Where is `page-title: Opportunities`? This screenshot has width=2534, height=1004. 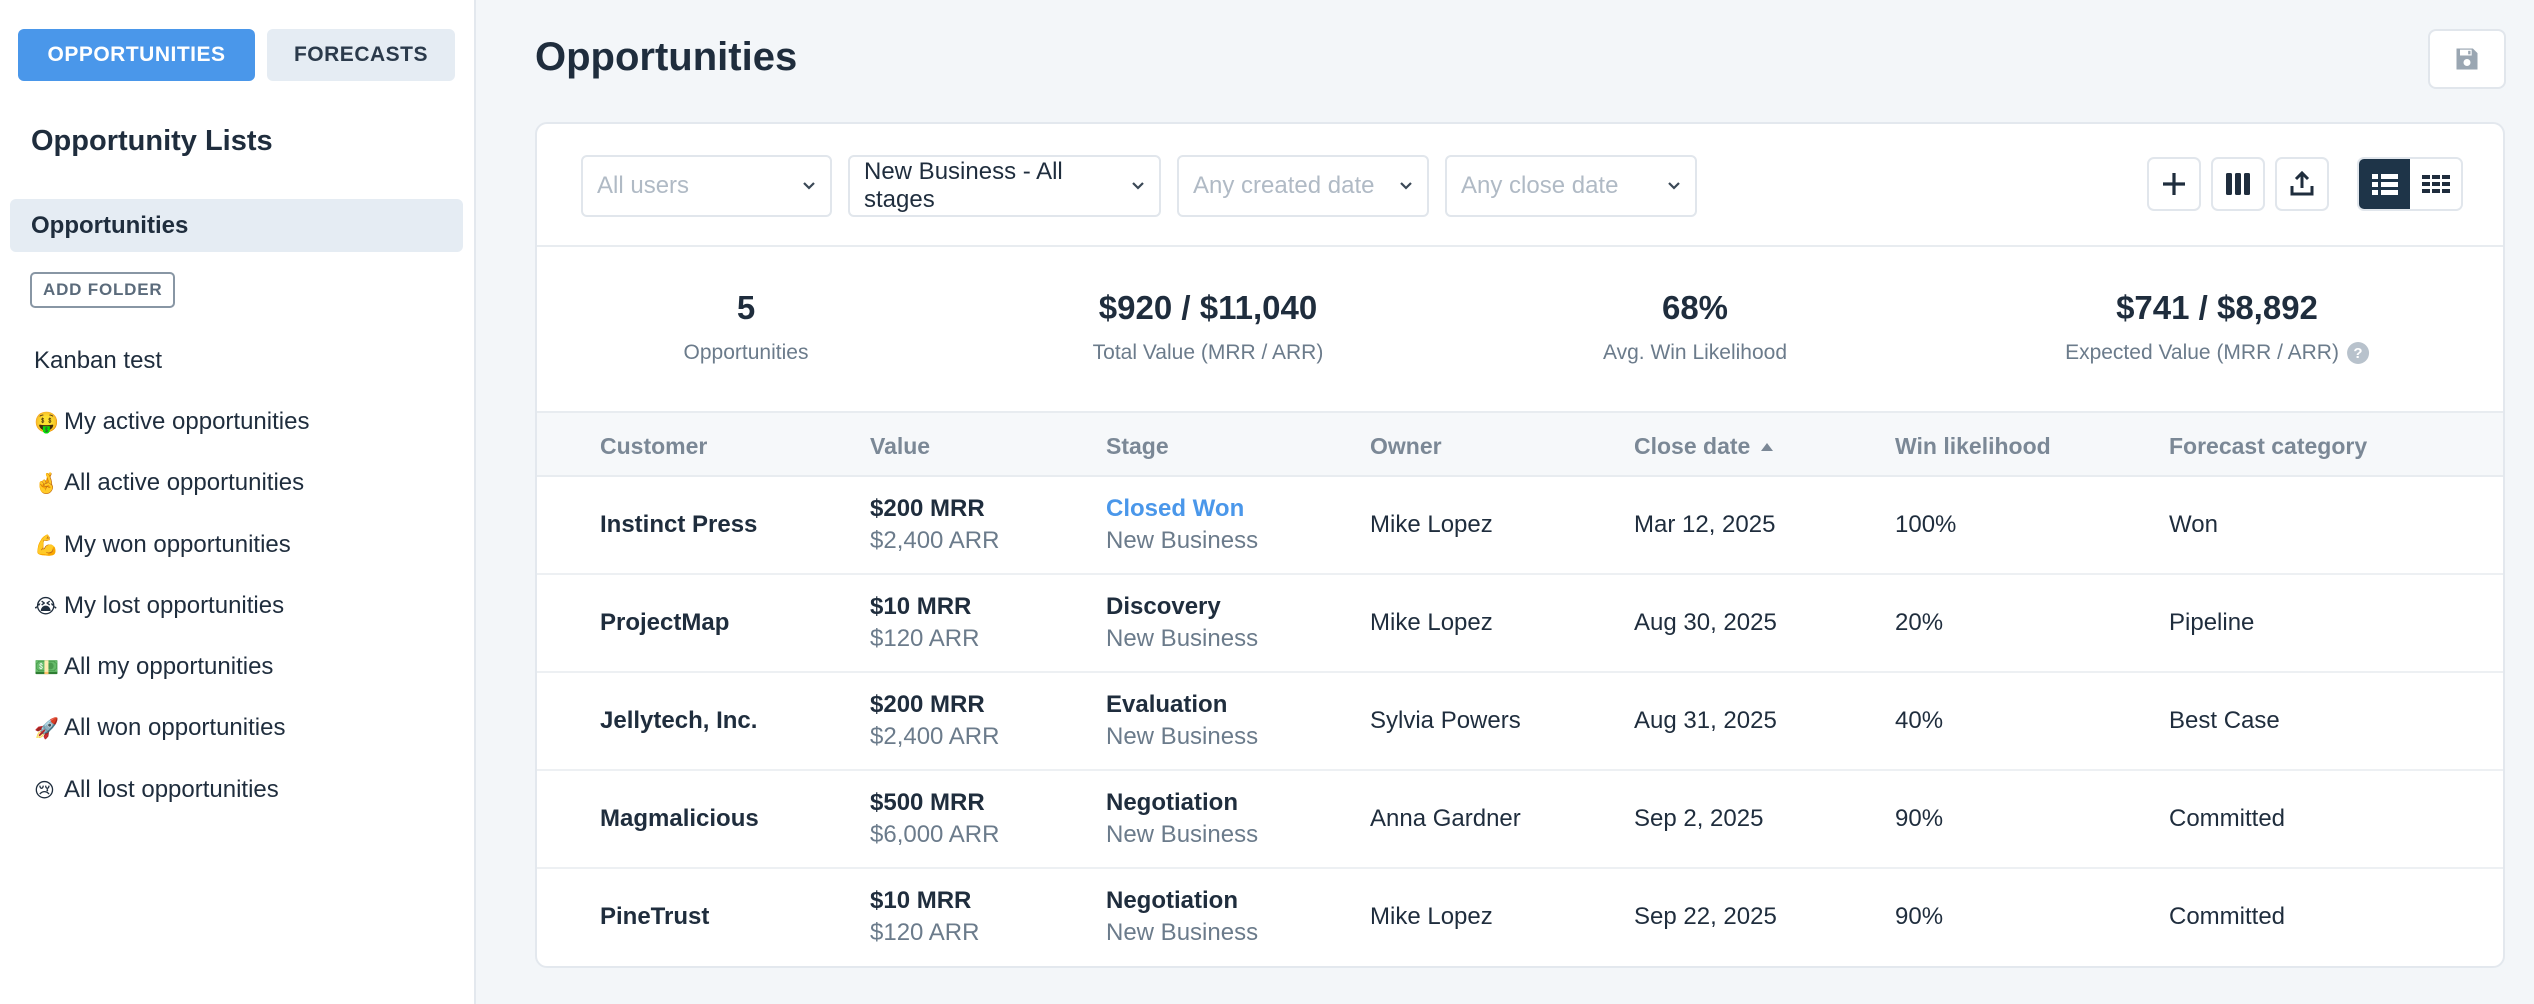
page-title: Opportunities is located at coordinates (666, 57).